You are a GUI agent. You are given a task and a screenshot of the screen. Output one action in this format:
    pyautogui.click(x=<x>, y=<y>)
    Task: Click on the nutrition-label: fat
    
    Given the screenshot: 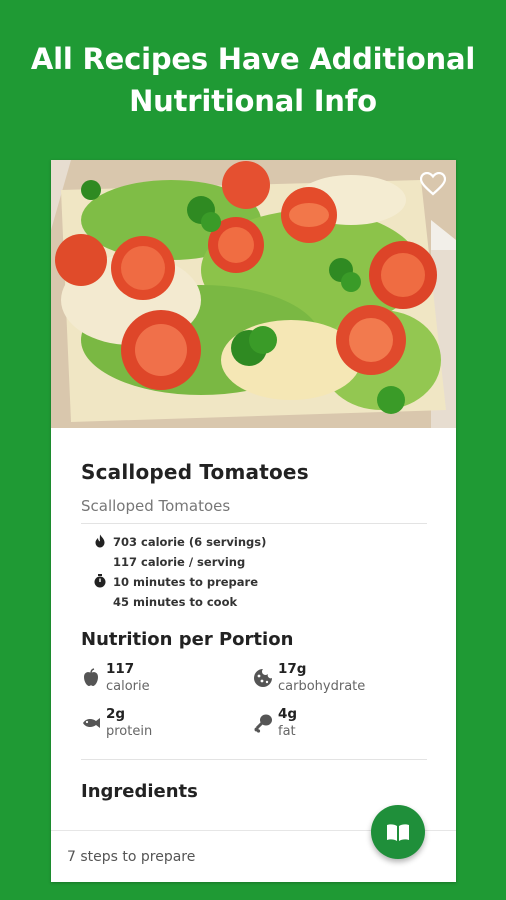 What is the action you would take?
    pyautogui.click(x=287, y=731)
    